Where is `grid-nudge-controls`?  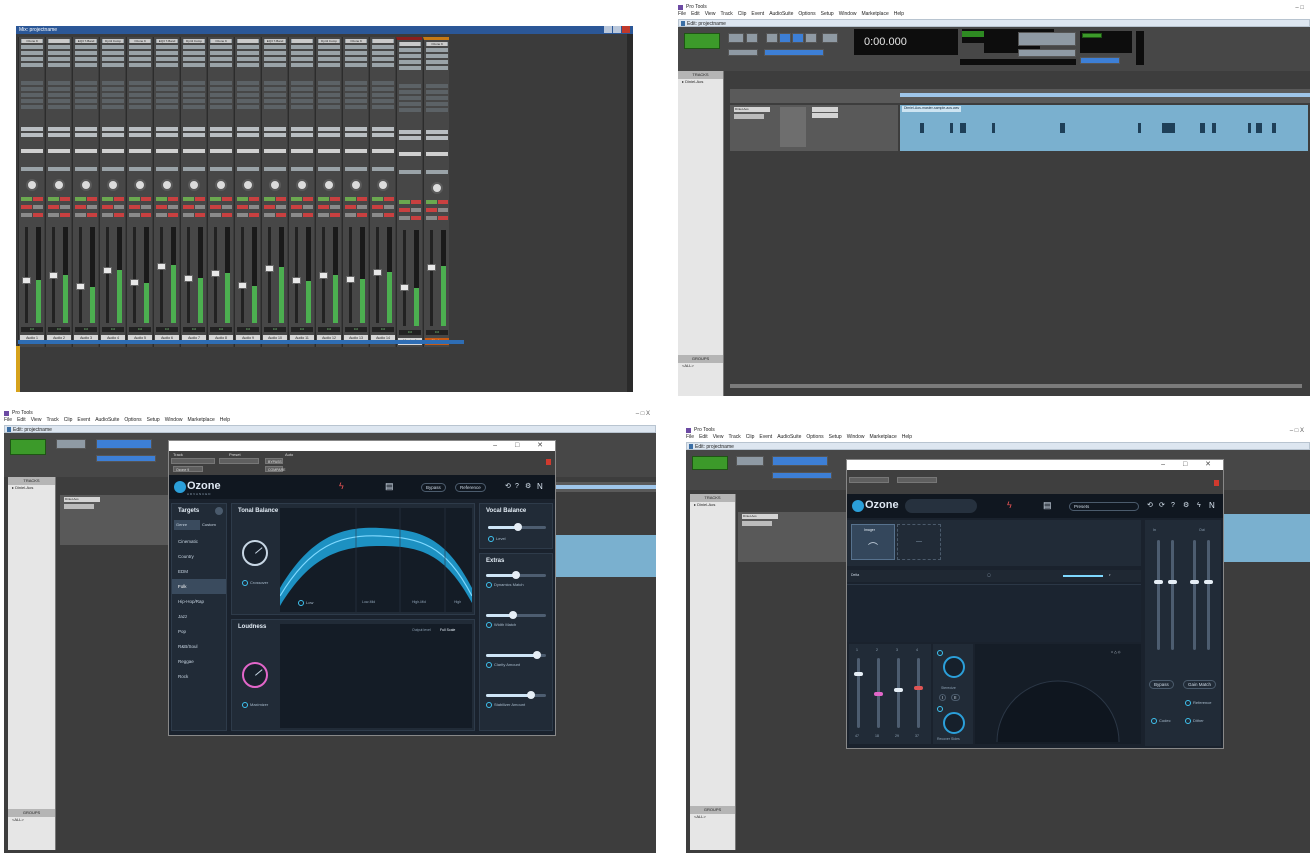 grid-nudge-controls is located at coordinates (794, 52).